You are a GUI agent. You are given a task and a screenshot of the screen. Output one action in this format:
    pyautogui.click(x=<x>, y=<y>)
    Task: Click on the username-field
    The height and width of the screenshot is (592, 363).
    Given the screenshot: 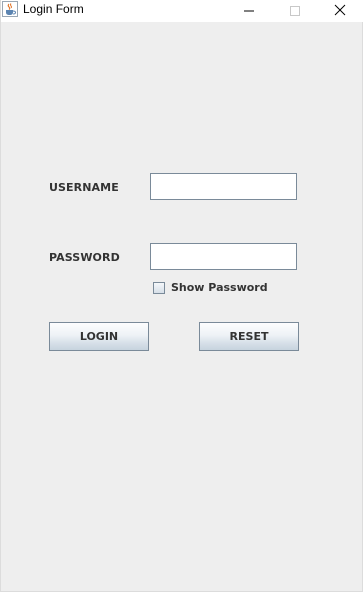 What is the action you would take?
    pyautogui.click(x=223, y=186)
    